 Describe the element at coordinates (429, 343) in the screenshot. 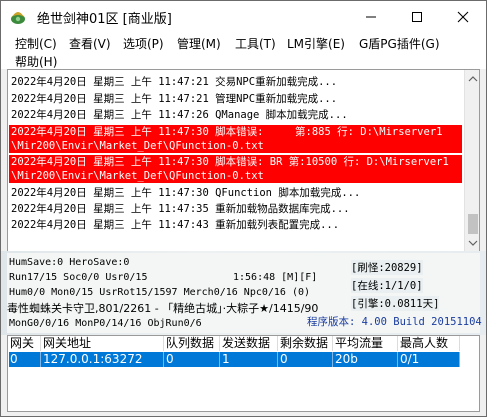

I see `column-header-max-users: 最高人数` at that location.